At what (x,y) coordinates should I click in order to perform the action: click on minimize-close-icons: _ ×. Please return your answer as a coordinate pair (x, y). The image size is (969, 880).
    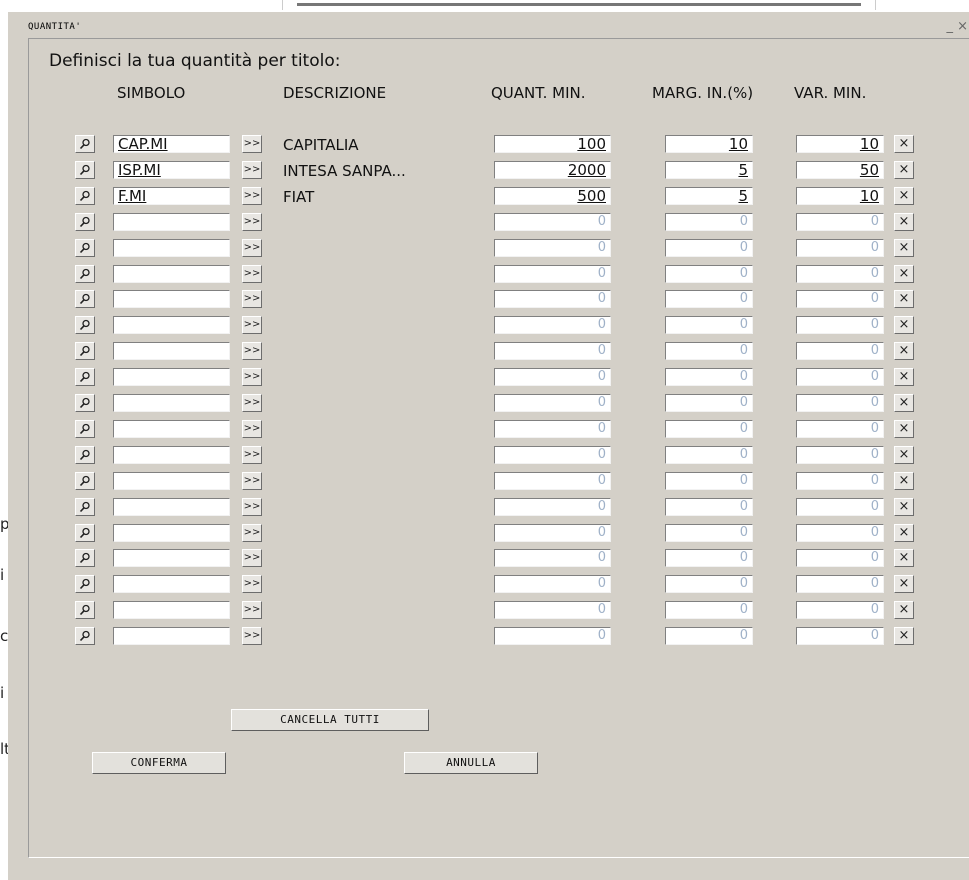
    Looking at the image, I should click on (957, 26).